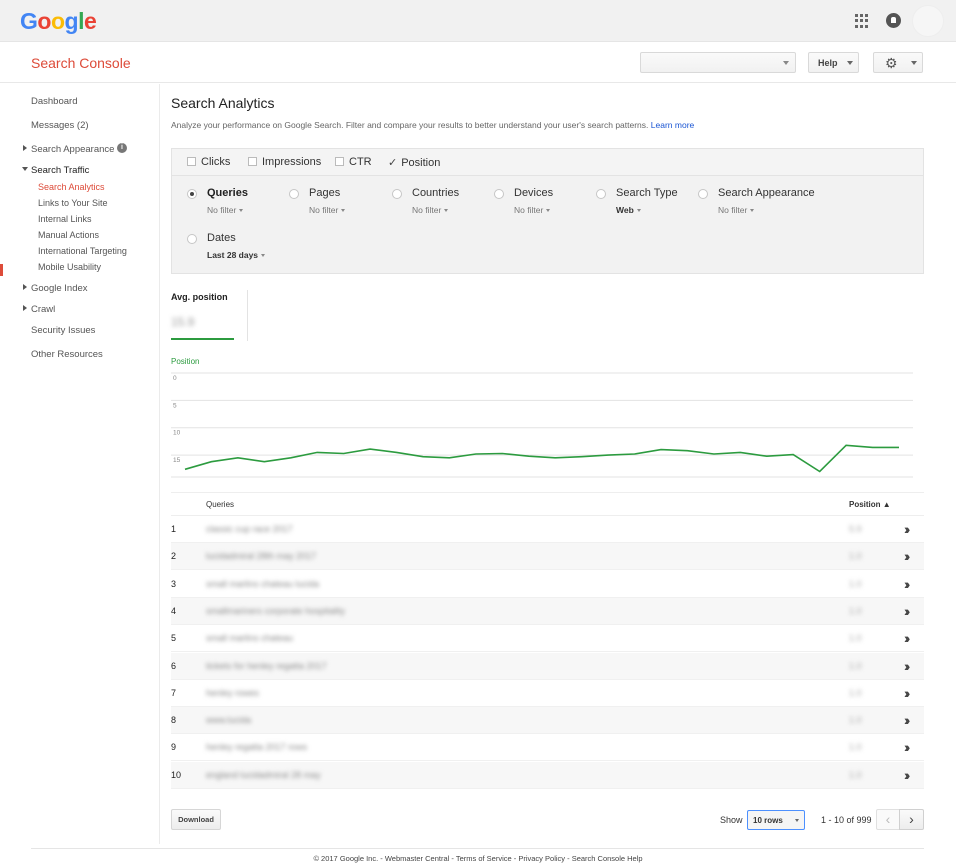 The width and height of the screenshot is (956, 867). What do you see at coordinates (893, 20) in the screenshot?
I see `notifications-icon` at bounding box center [893, 20].